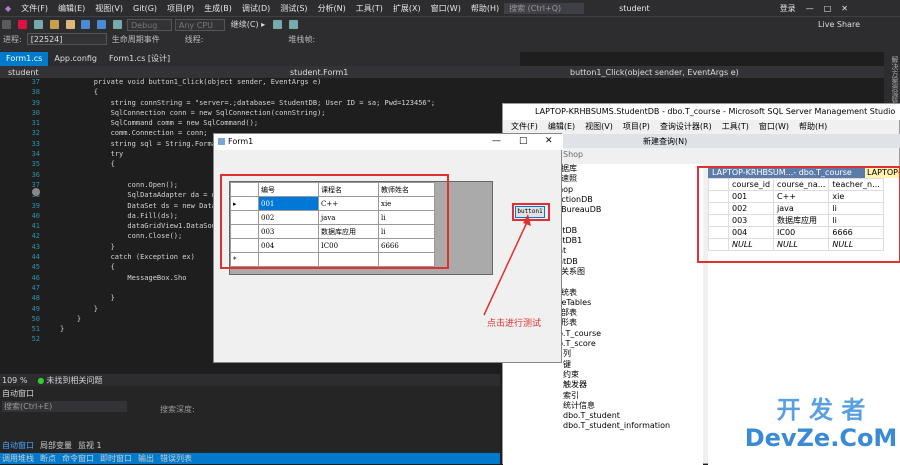  I want to click on ssms-menu-project: 项目(P), so click(636, 127).